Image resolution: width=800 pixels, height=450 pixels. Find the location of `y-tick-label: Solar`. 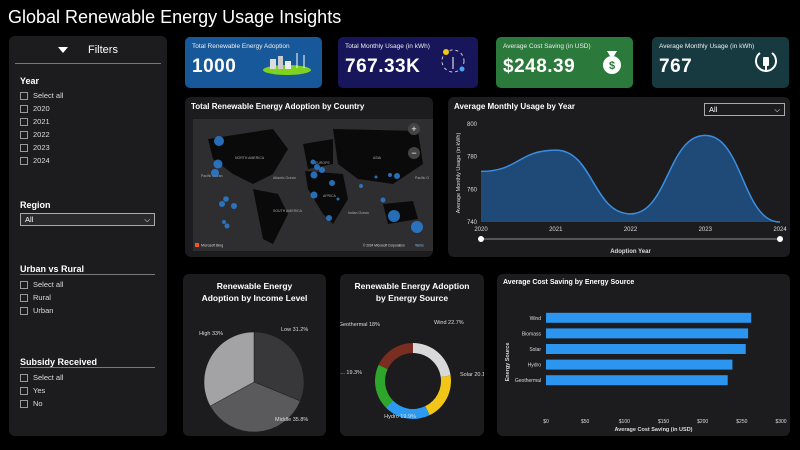

y-tick-label: Solar is located at coordinates (535, 350).